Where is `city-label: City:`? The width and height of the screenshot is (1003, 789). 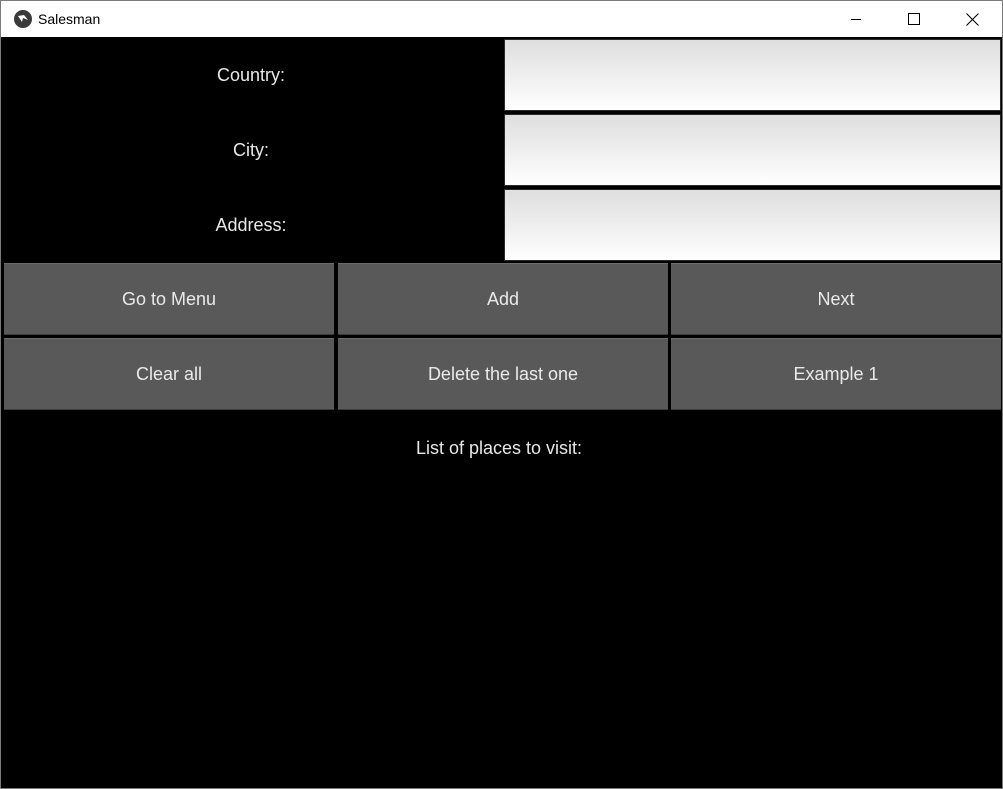 city-label: City: is located at coordinates (251, 150).